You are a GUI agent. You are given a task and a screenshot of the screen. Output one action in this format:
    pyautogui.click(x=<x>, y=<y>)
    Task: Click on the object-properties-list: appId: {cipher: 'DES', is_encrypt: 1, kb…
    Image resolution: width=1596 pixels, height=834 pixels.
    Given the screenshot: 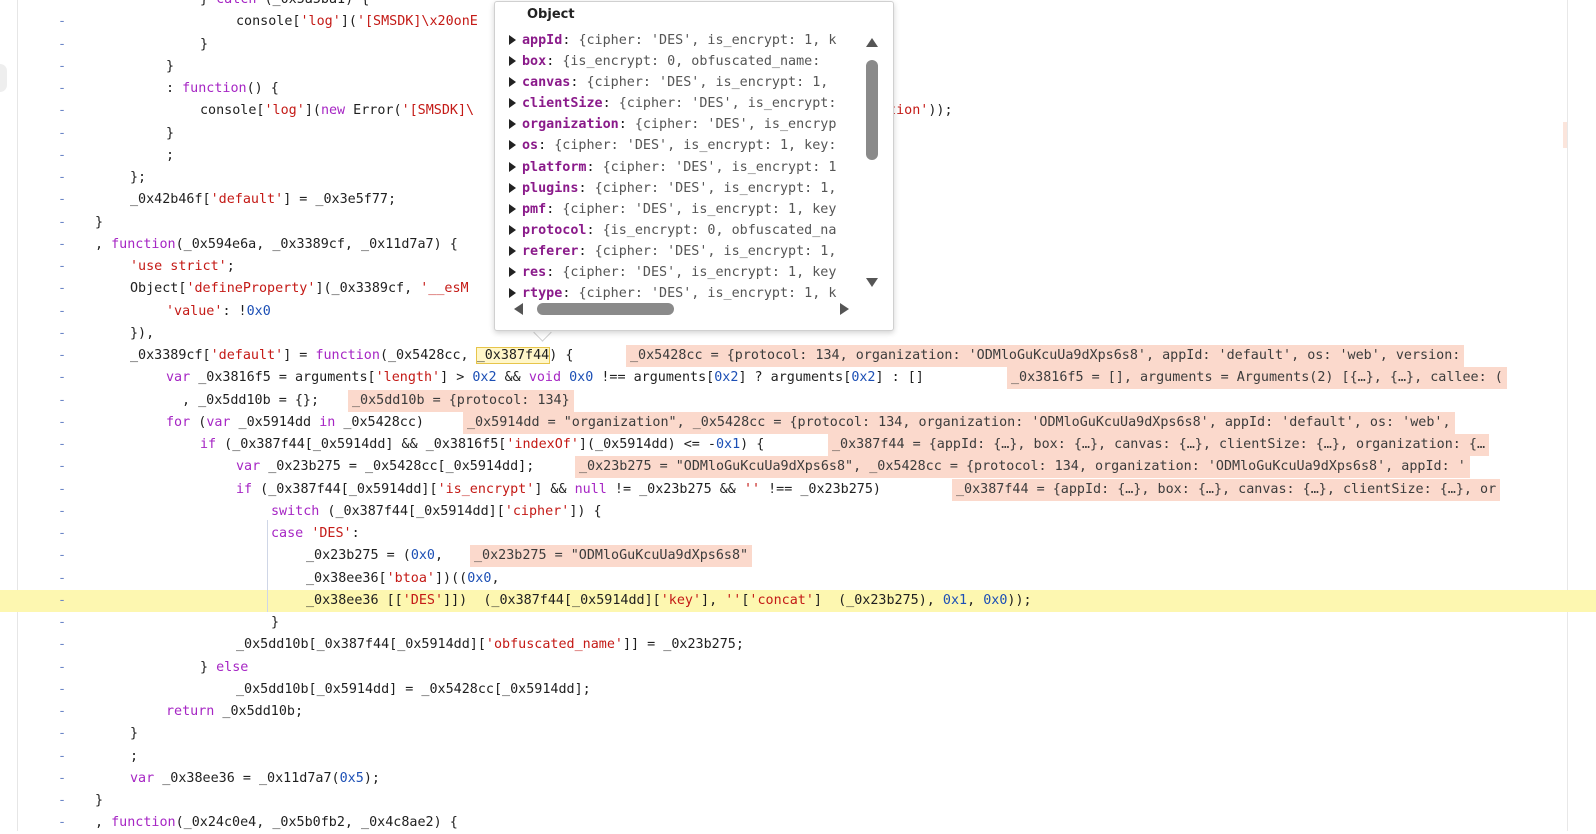 What is the action you would take?
    pyautogui.click(x=685, y=165)
    